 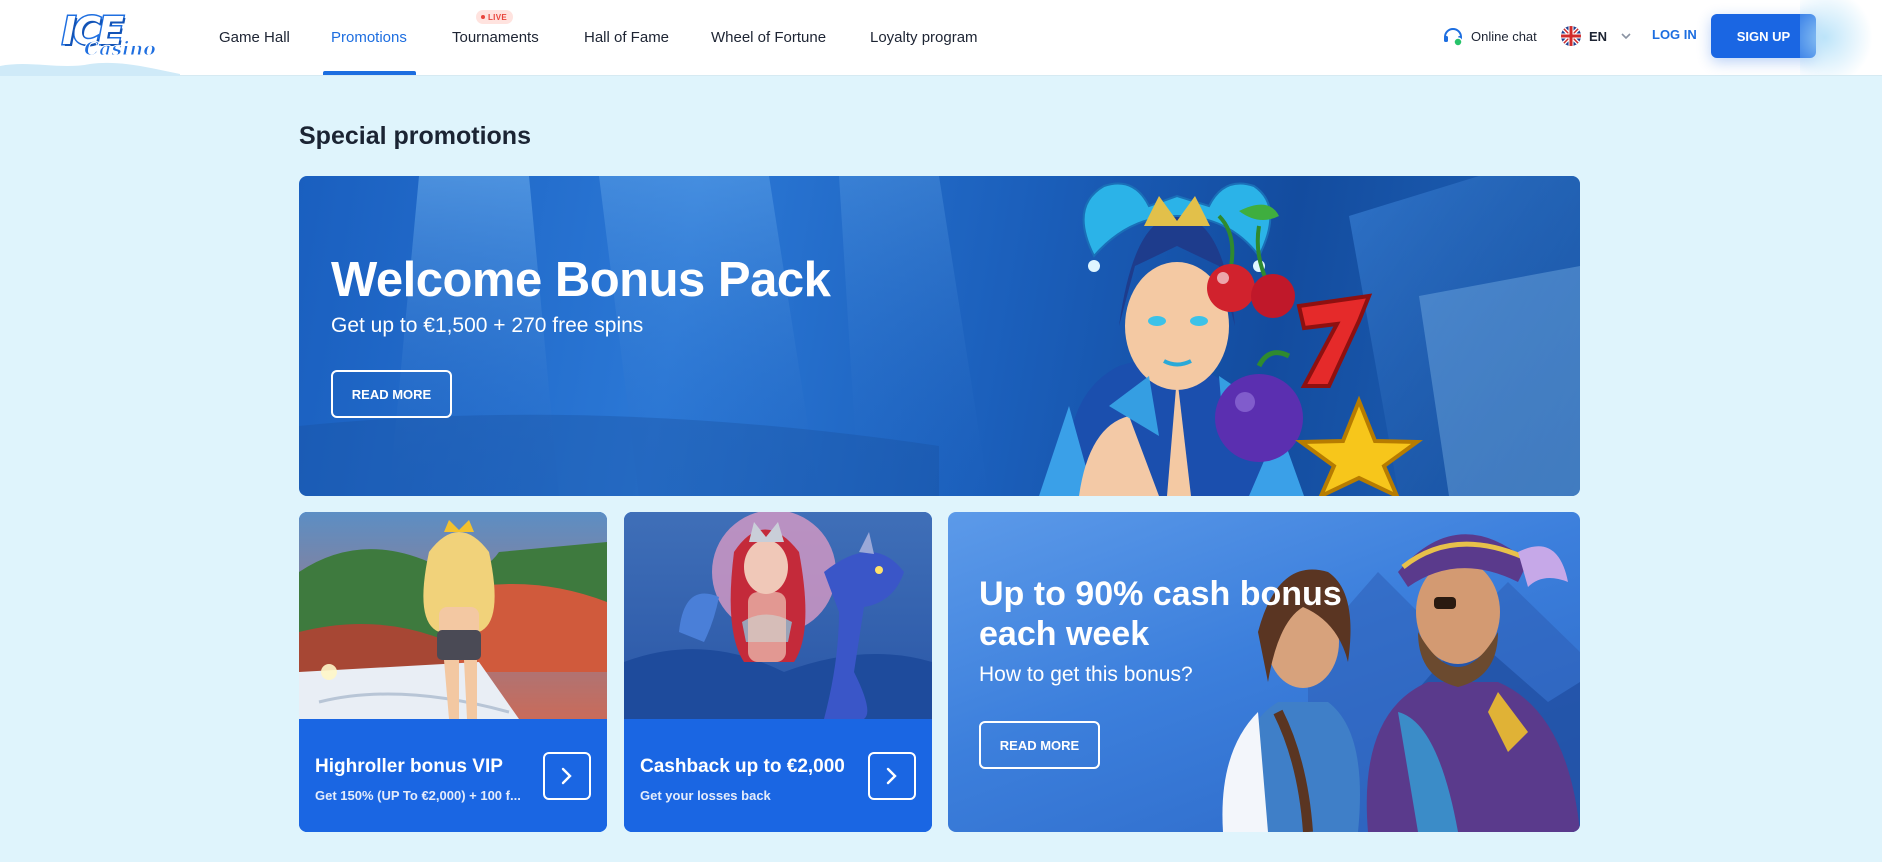 What do you see at coordinates (120, 49) in the screenshot?
I see `logo-text-casino: Casino` at bounding box center [120, 49].